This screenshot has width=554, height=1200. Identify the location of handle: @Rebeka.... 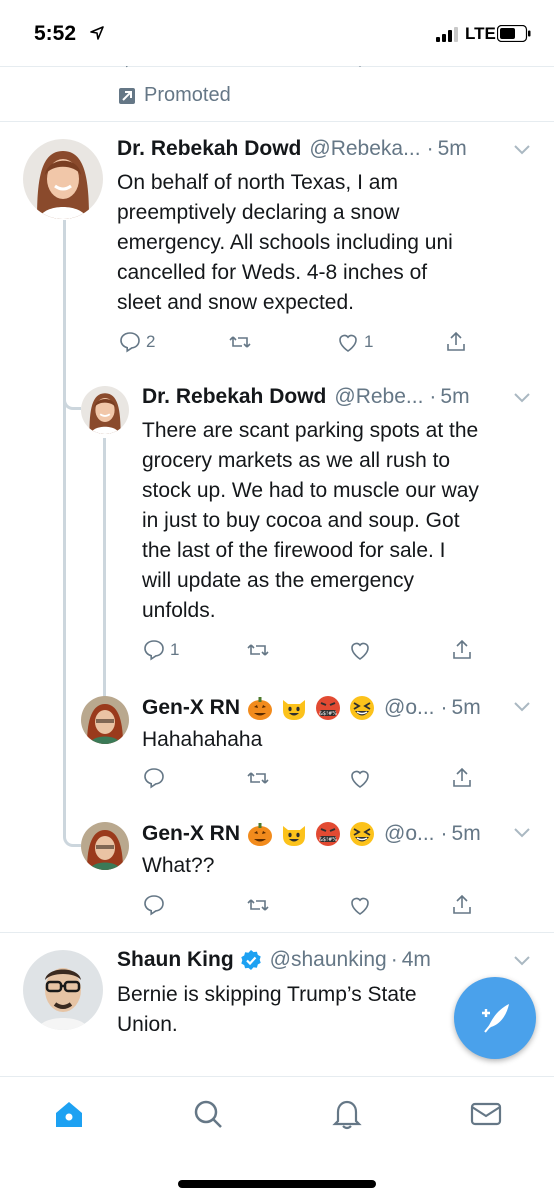
(364, 149).